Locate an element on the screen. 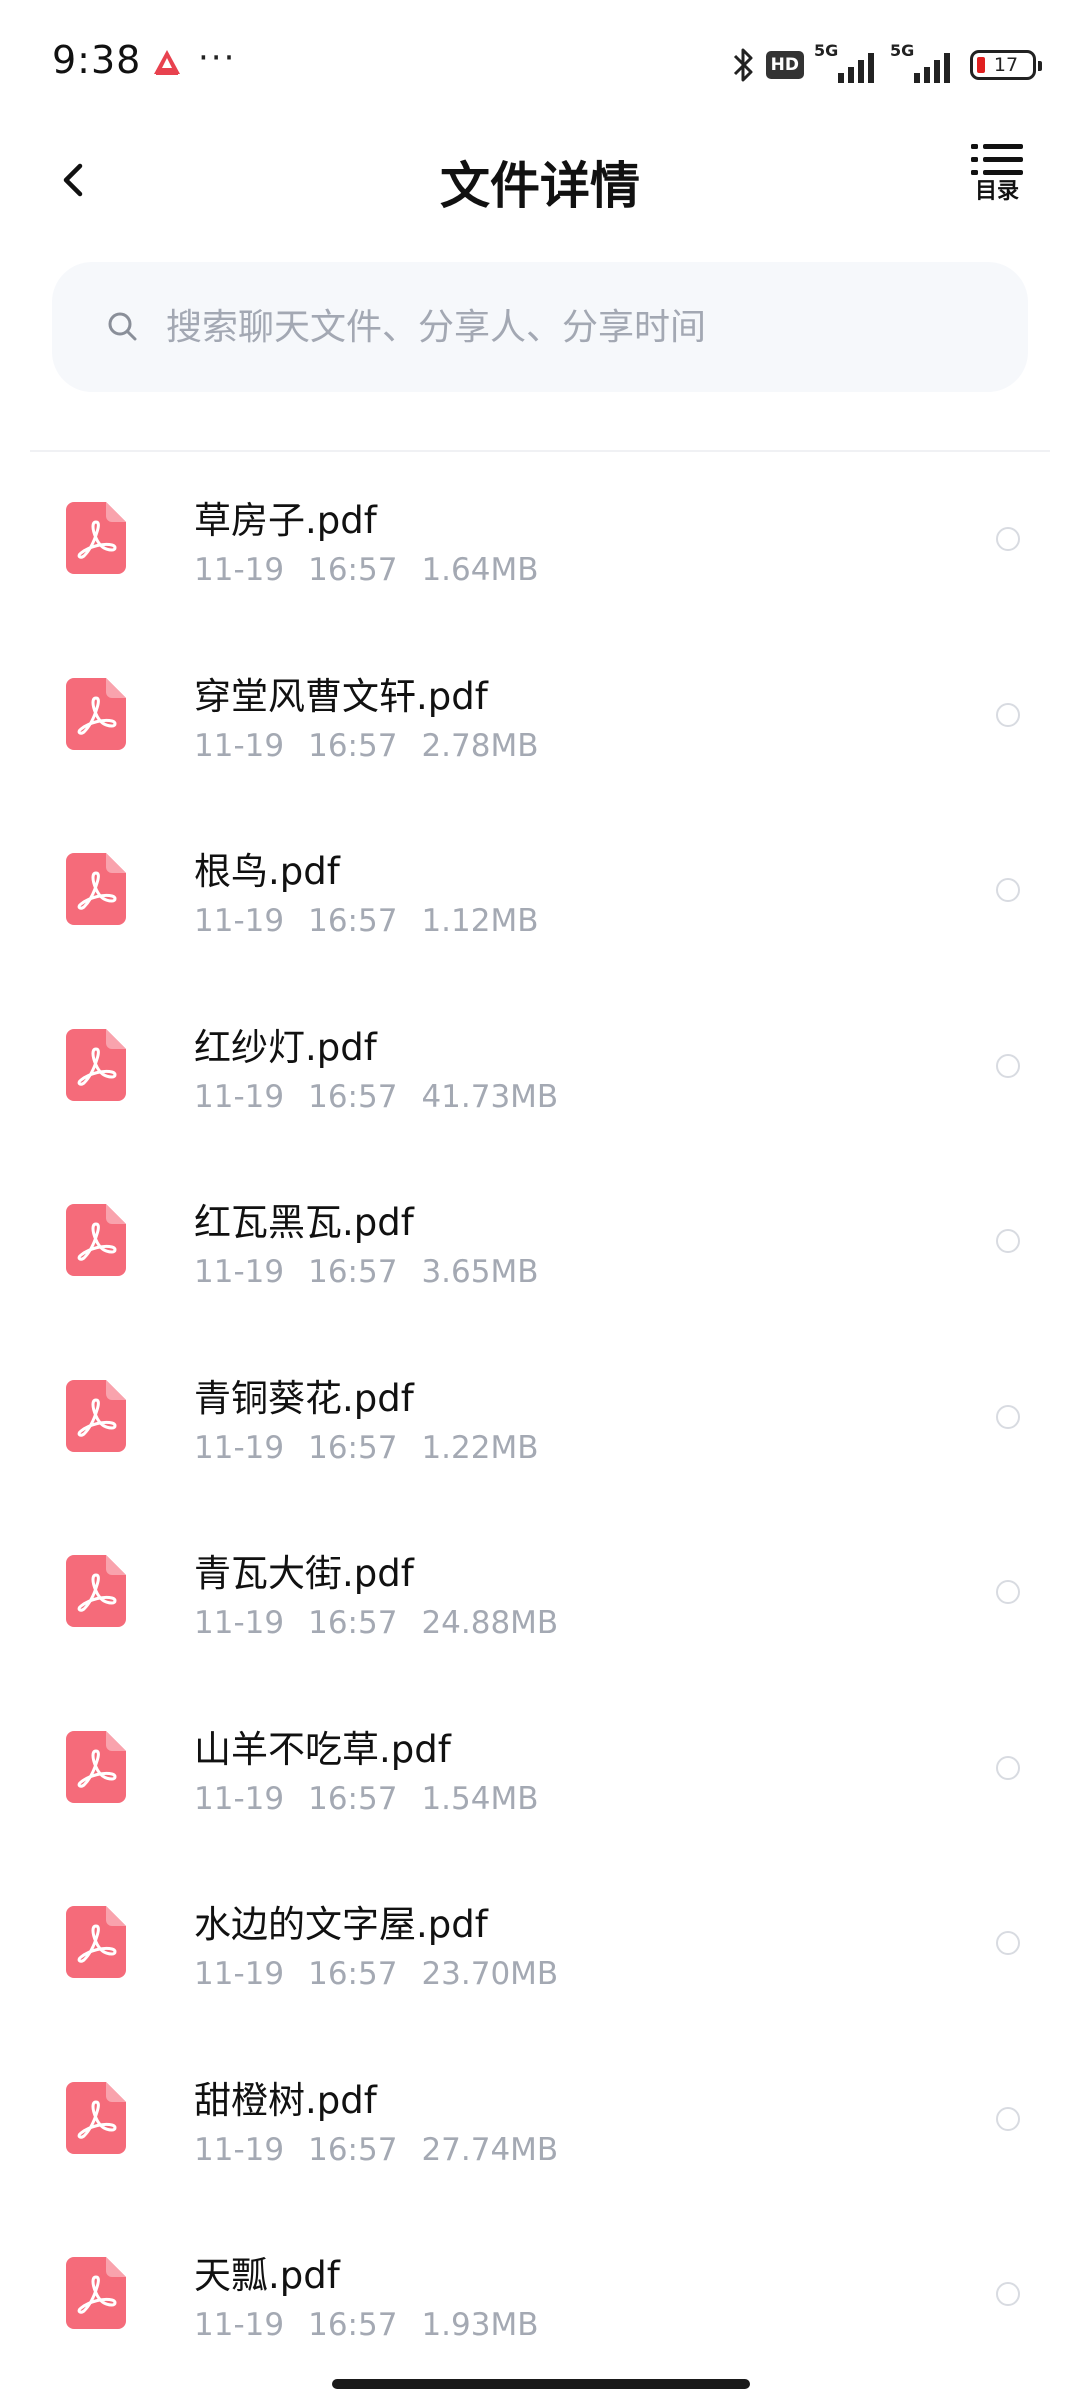  file-size: 24.88MB is located at coordinates (490, 1623).